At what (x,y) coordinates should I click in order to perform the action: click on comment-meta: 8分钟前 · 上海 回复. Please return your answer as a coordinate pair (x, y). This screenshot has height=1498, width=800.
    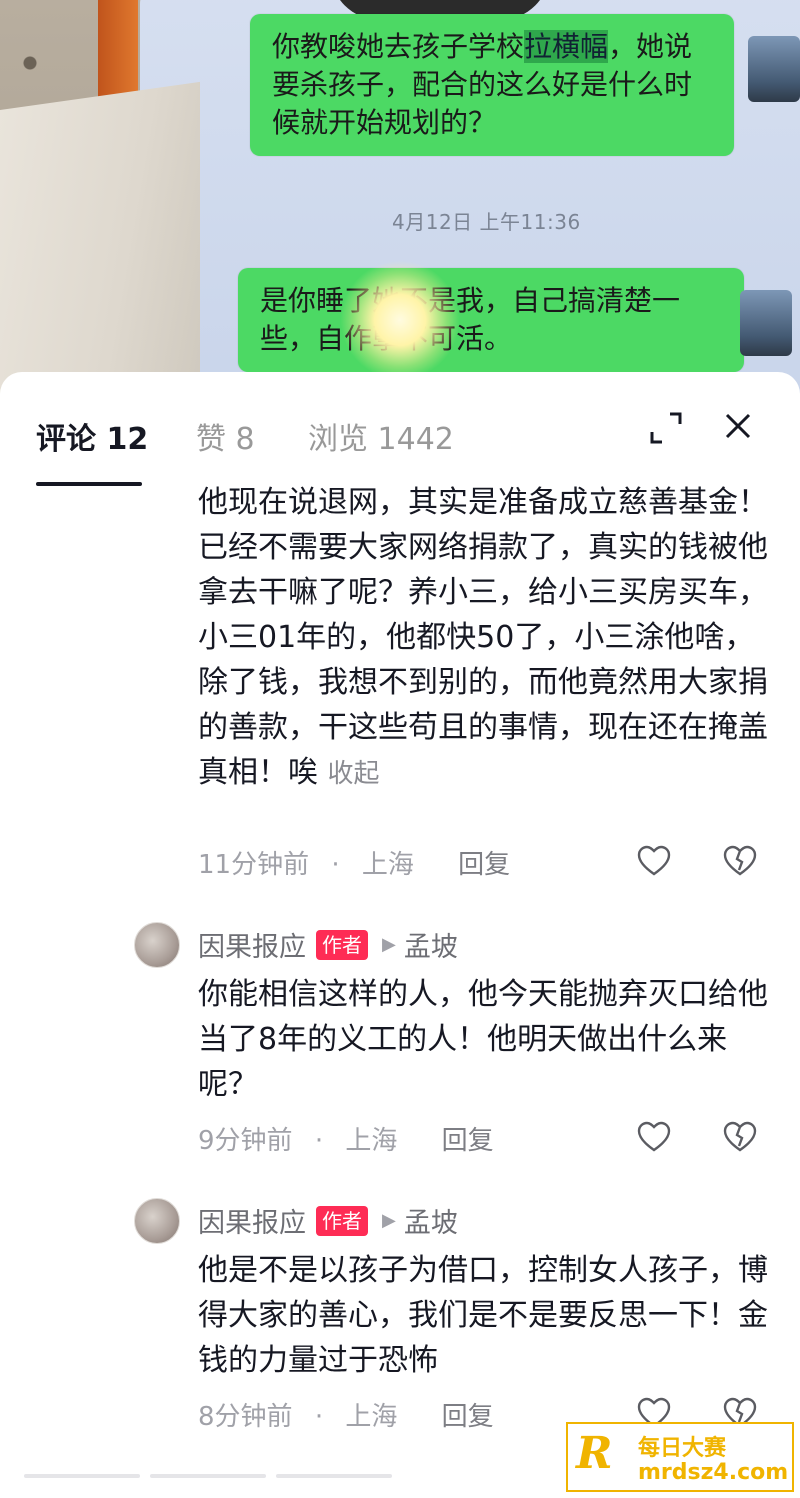
    Looking at the image, I should click on (346, 1414).